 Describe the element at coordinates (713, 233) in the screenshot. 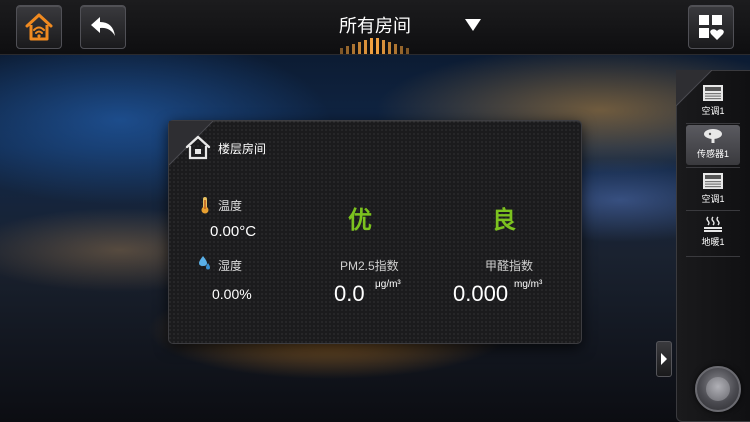

I see `sidebar-item-floor-heating-1: 地暖1` at that location.